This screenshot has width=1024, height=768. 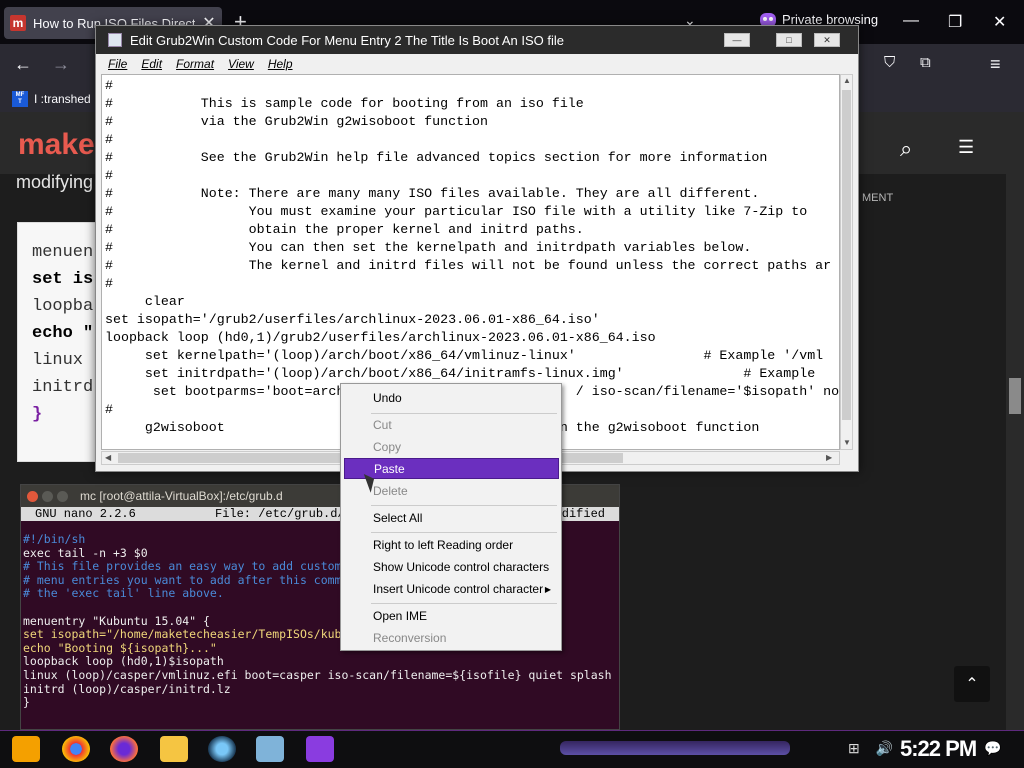 I want to click on ctx-insert-unicode: Insert Unicode control character ▶, so click(x=451, y=589).